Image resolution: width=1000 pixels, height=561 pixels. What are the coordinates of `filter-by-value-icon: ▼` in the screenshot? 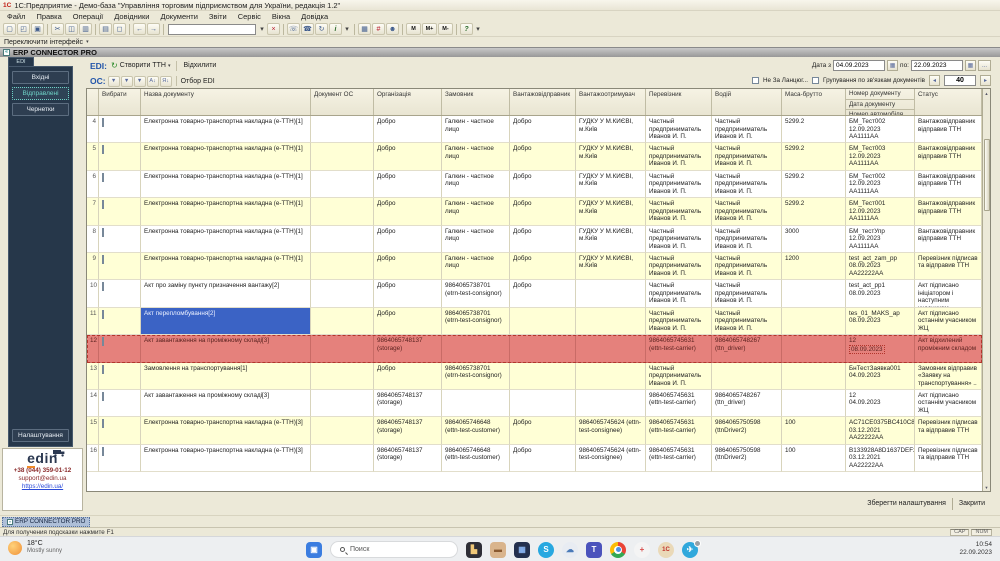 It's located at (126, 81).